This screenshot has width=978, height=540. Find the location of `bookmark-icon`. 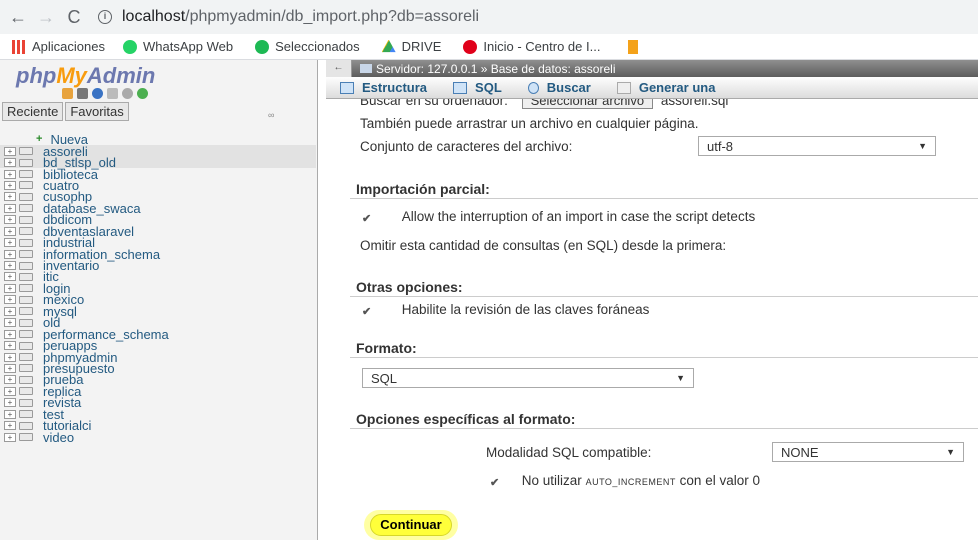

bookmark-icon is located at coordinates (633, 46).